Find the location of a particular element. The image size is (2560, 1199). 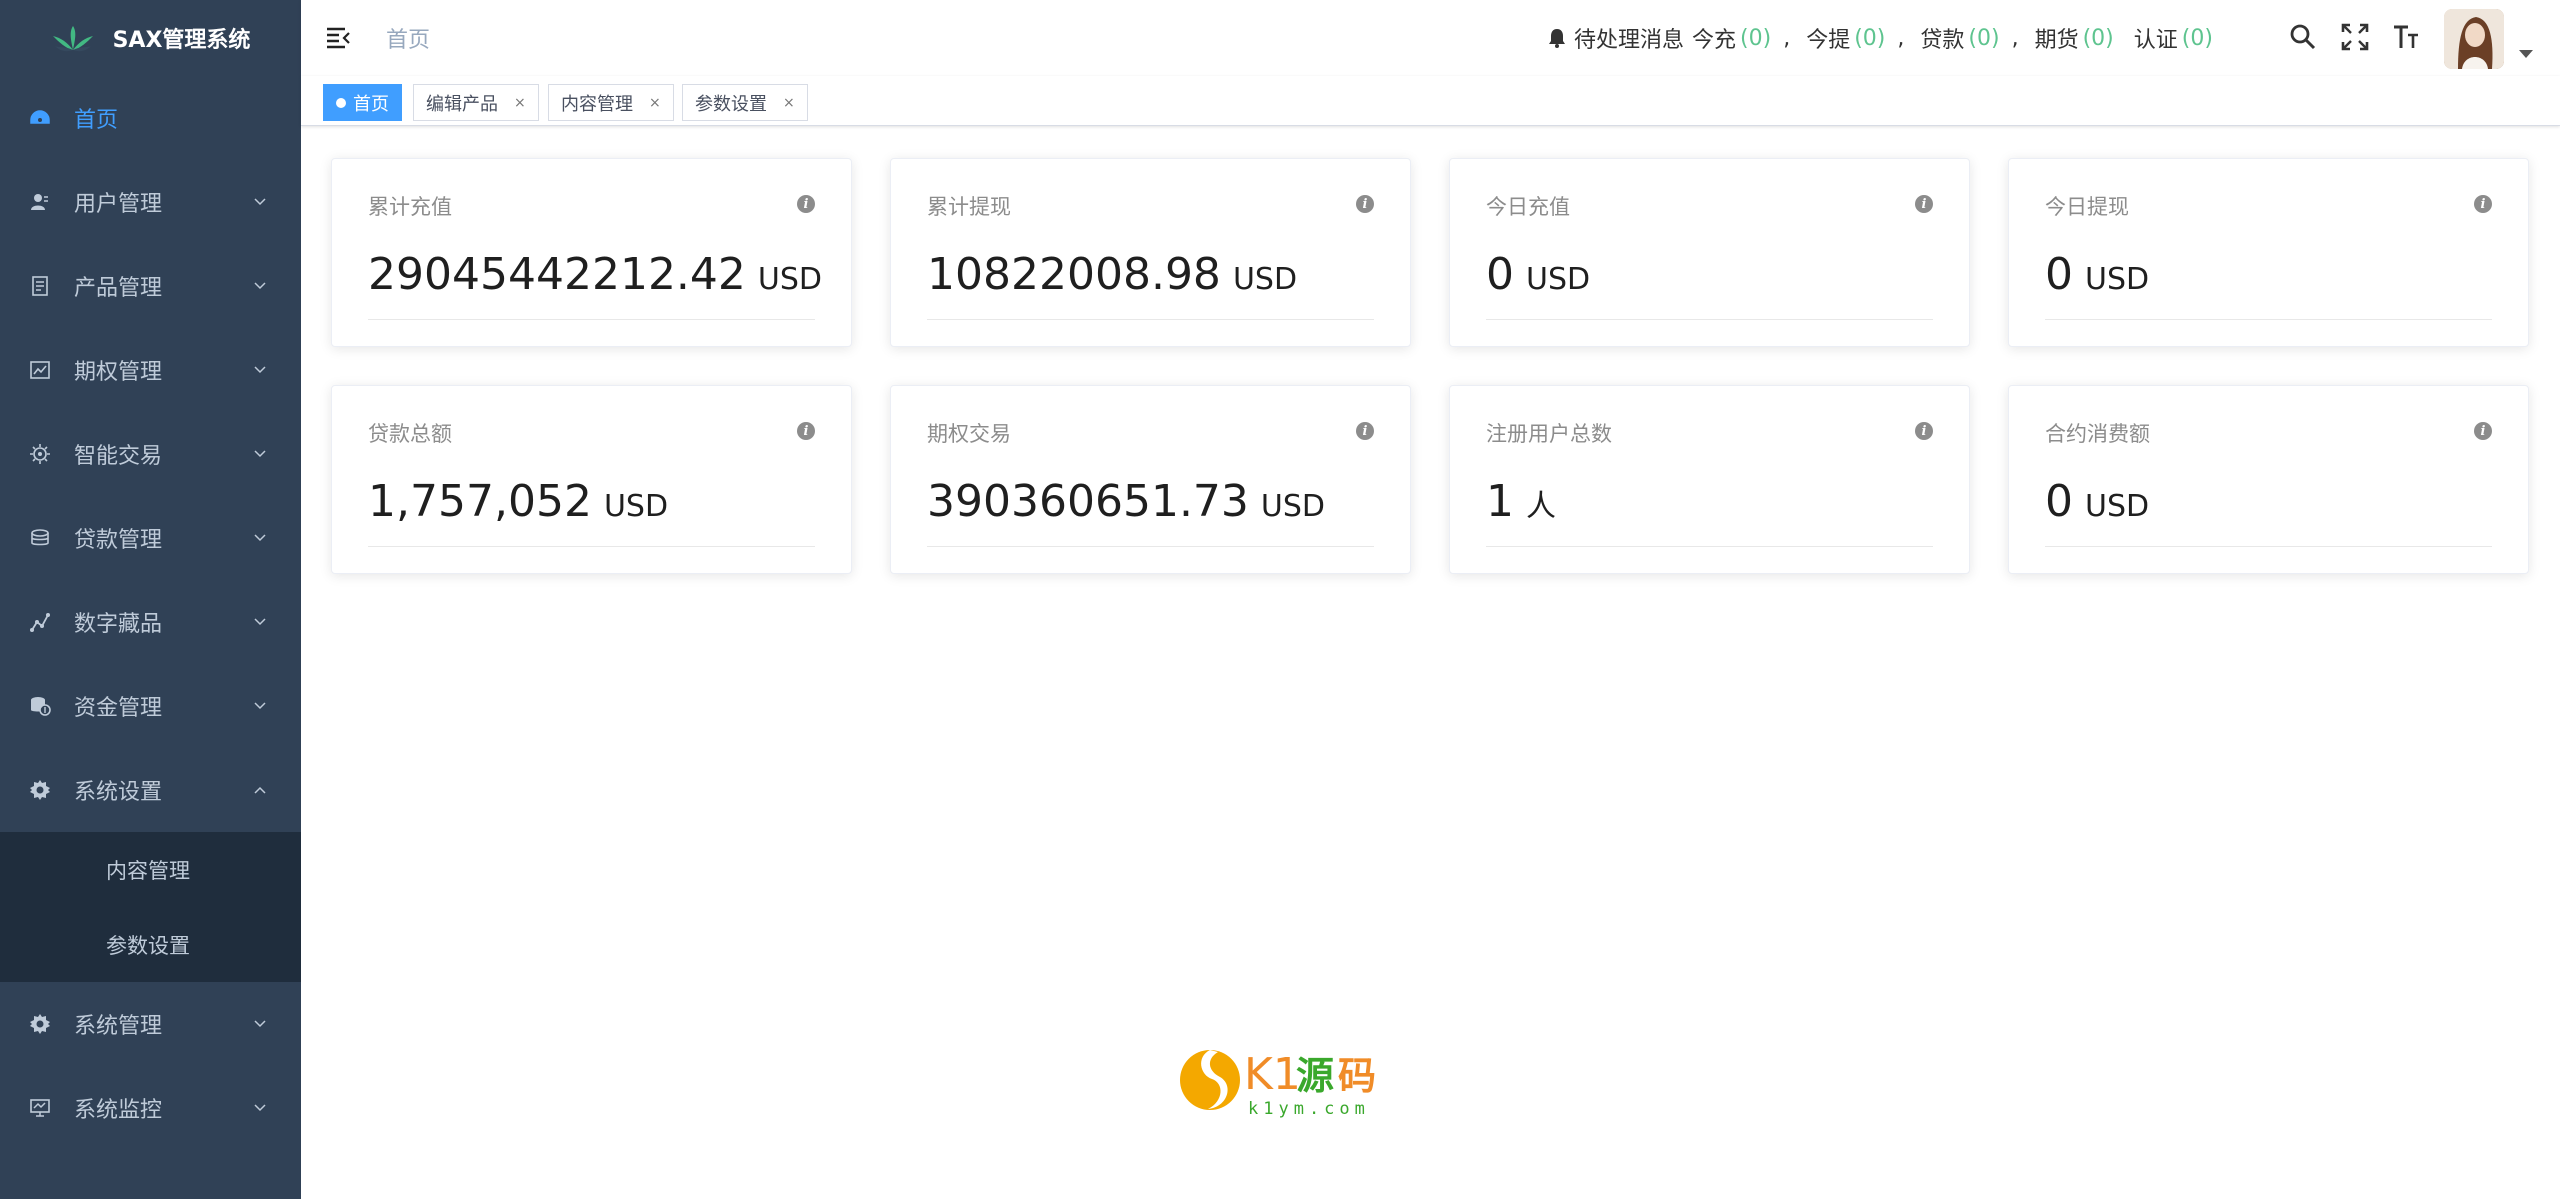

sidebar-item-home: 首页 is located at coordinates (150, 118).